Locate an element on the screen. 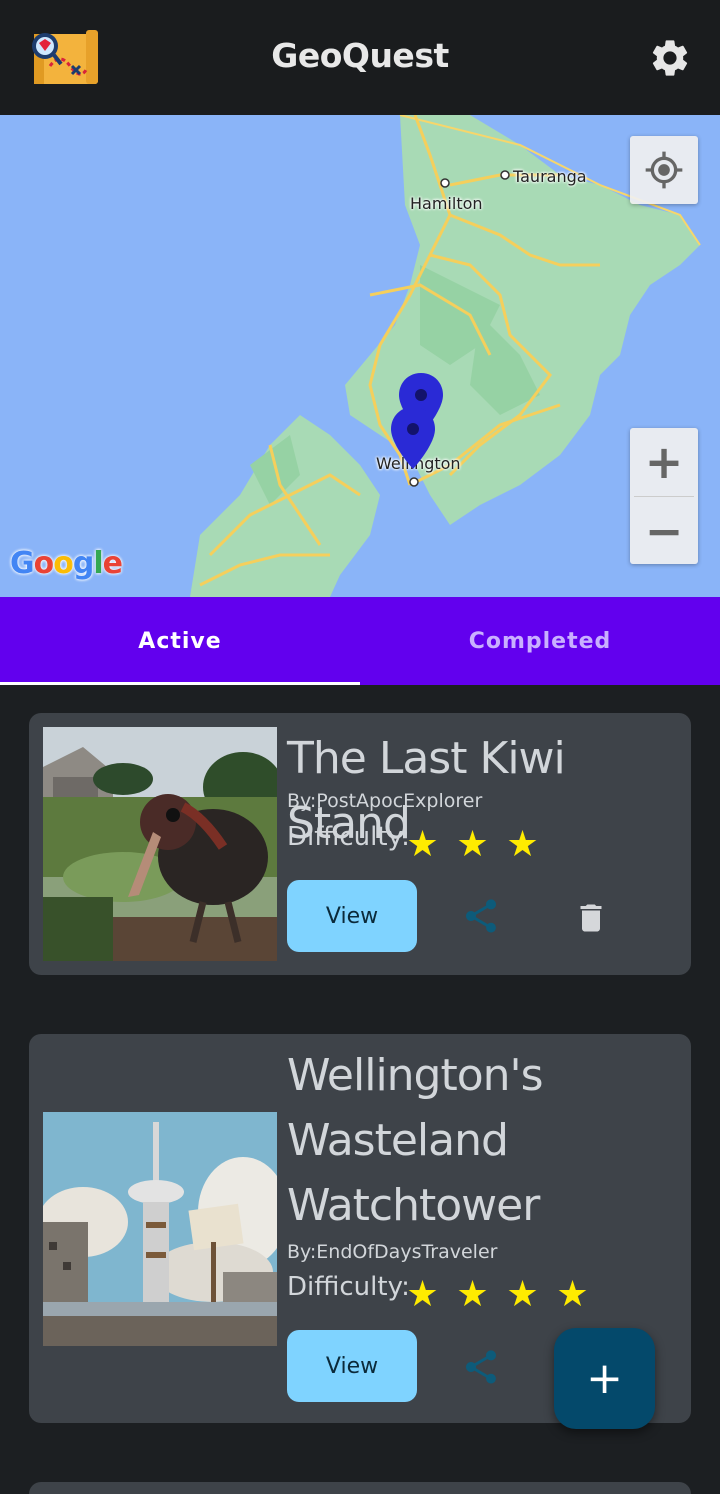  delete-button is located at coordinates (591, 918).